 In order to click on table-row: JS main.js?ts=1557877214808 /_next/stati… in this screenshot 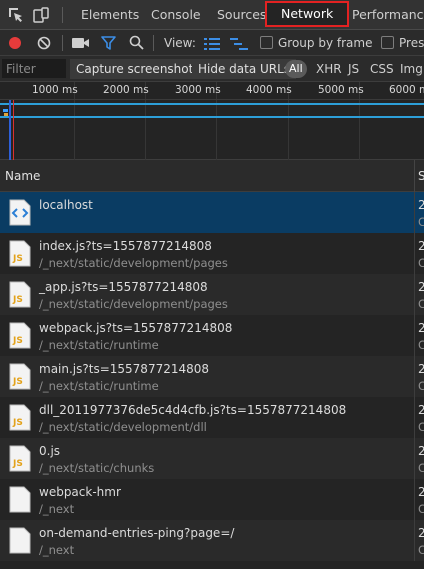, I will do `click(212, 376)`.